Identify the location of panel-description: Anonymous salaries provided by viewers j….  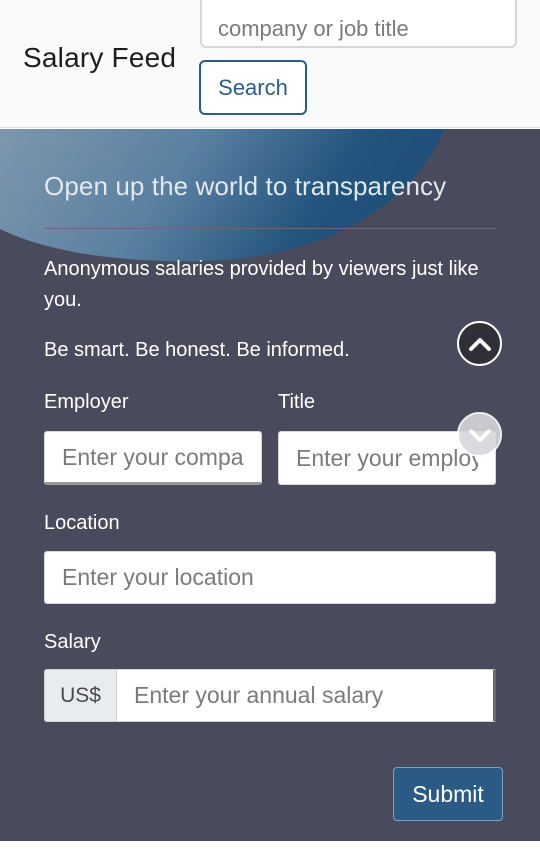
(261, 284).